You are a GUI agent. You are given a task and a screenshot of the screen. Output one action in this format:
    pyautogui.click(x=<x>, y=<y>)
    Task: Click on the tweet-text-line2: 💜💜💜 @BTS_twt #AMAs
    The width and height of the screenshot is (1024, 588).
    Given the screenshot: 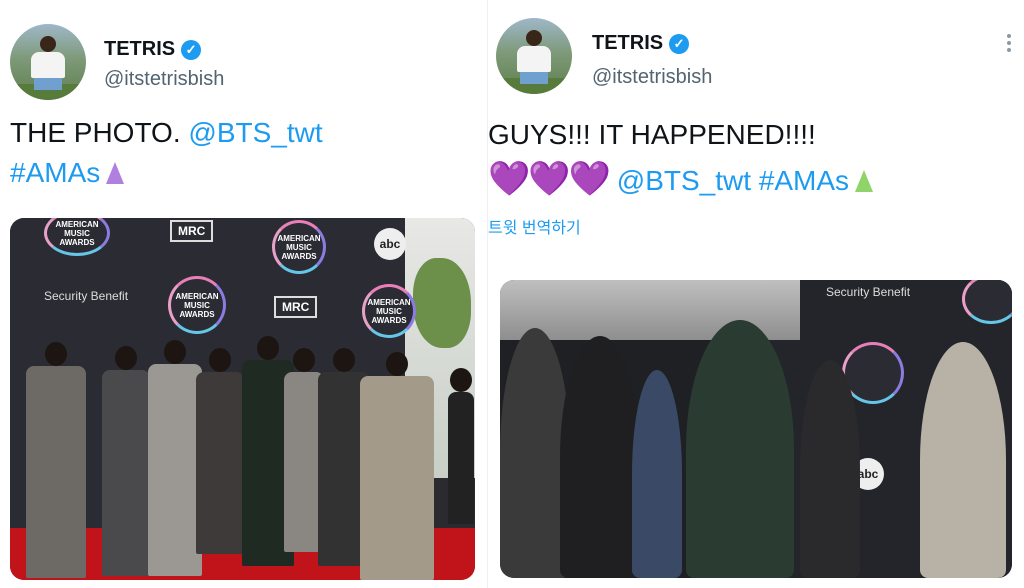 What is the action you would take?
    pyautogui.click(x=681, y=180)
    